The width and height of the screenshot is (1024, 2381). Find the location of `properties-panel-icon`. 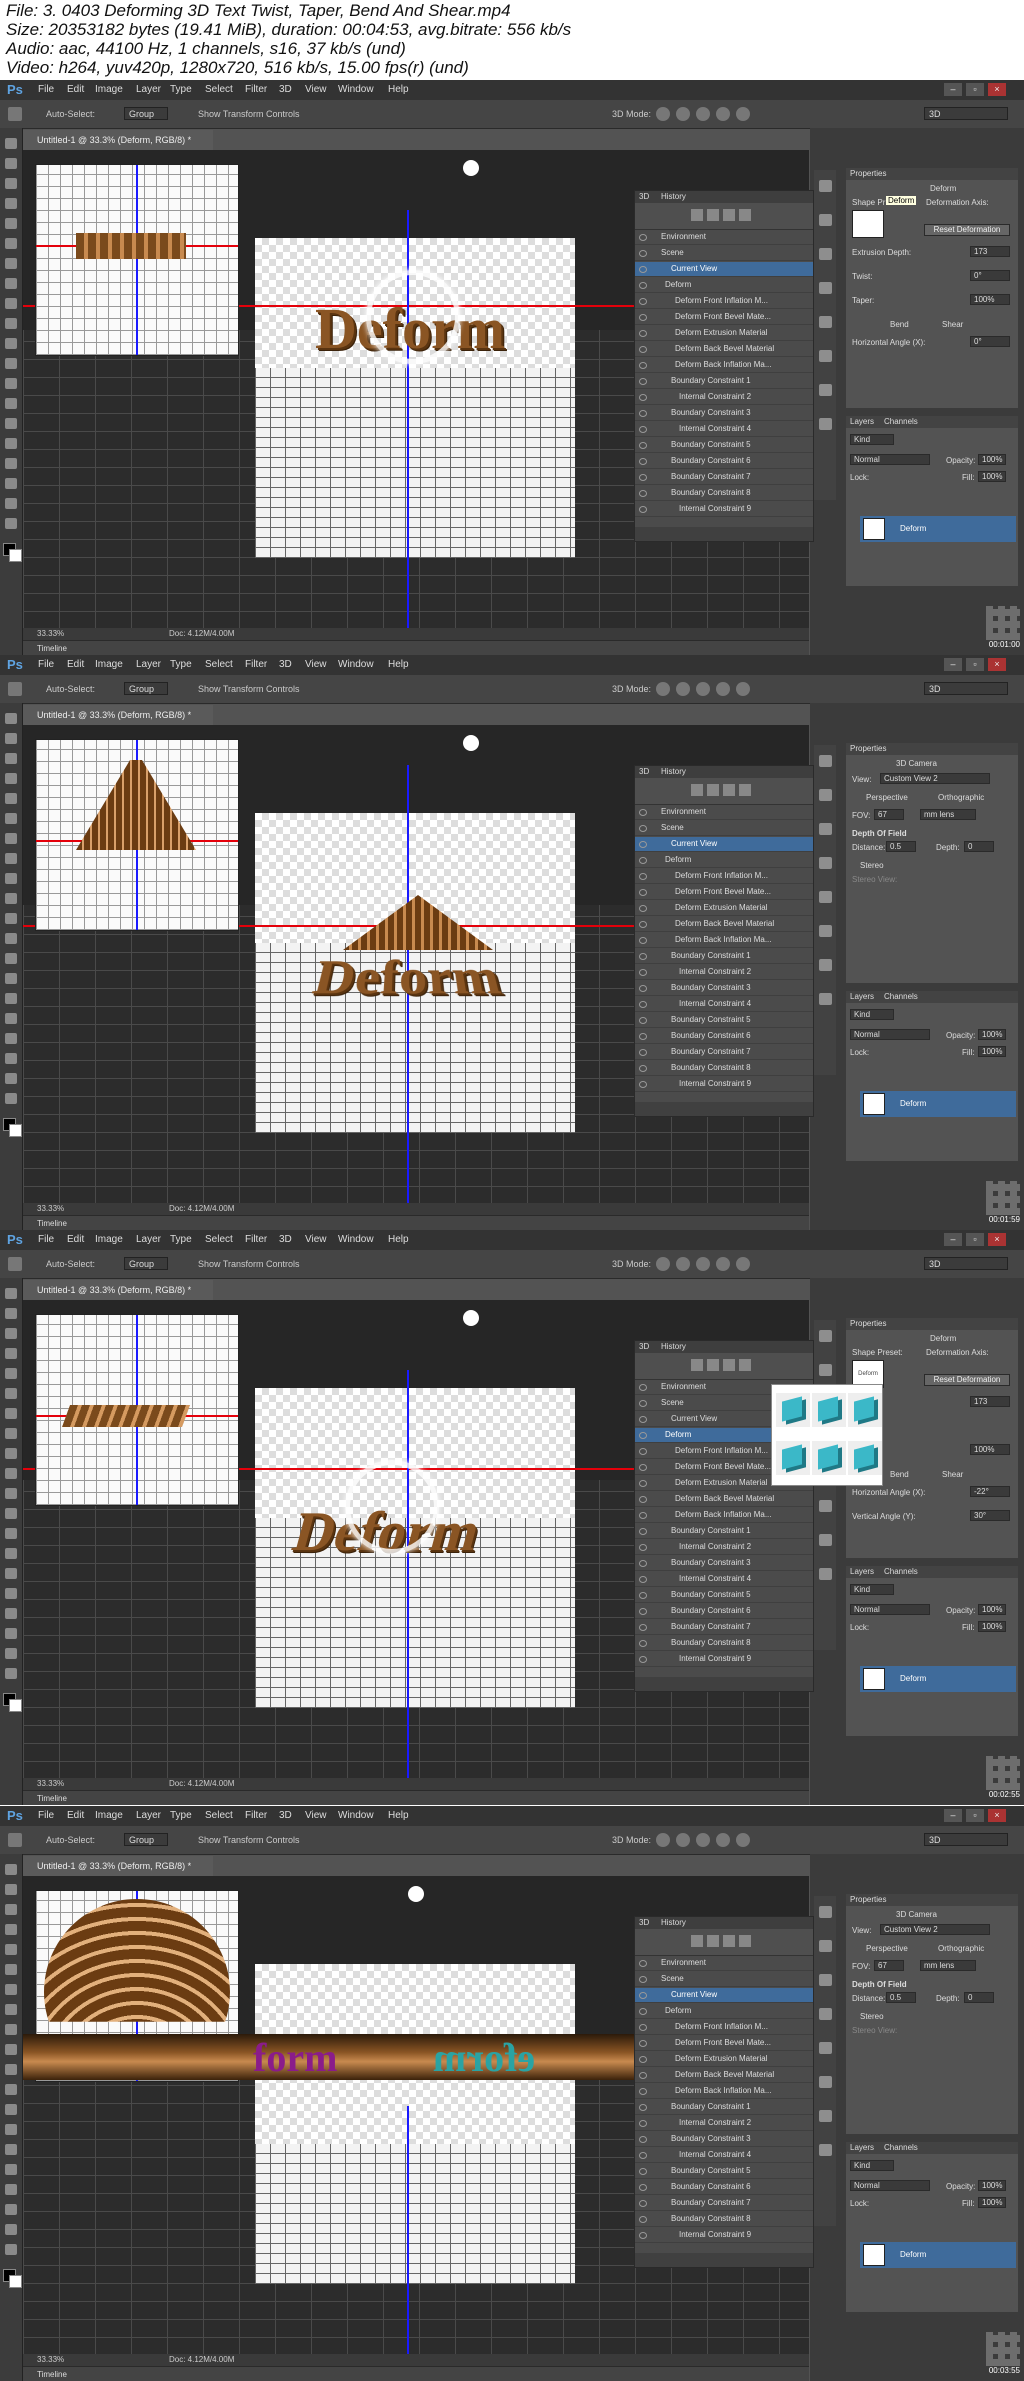

properties-panel-icon is located at coordinates (825, 220).